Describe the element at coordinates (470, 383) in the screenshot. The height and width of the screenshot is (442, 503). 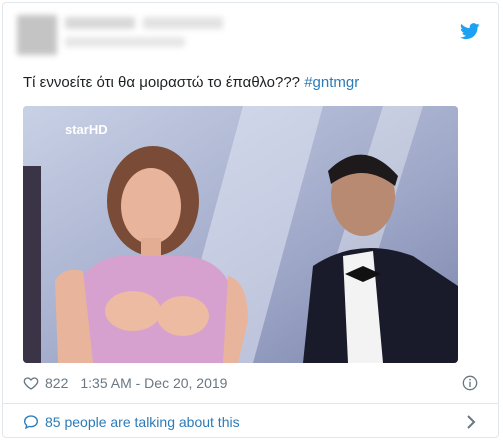
I see `info-icon` at that location.